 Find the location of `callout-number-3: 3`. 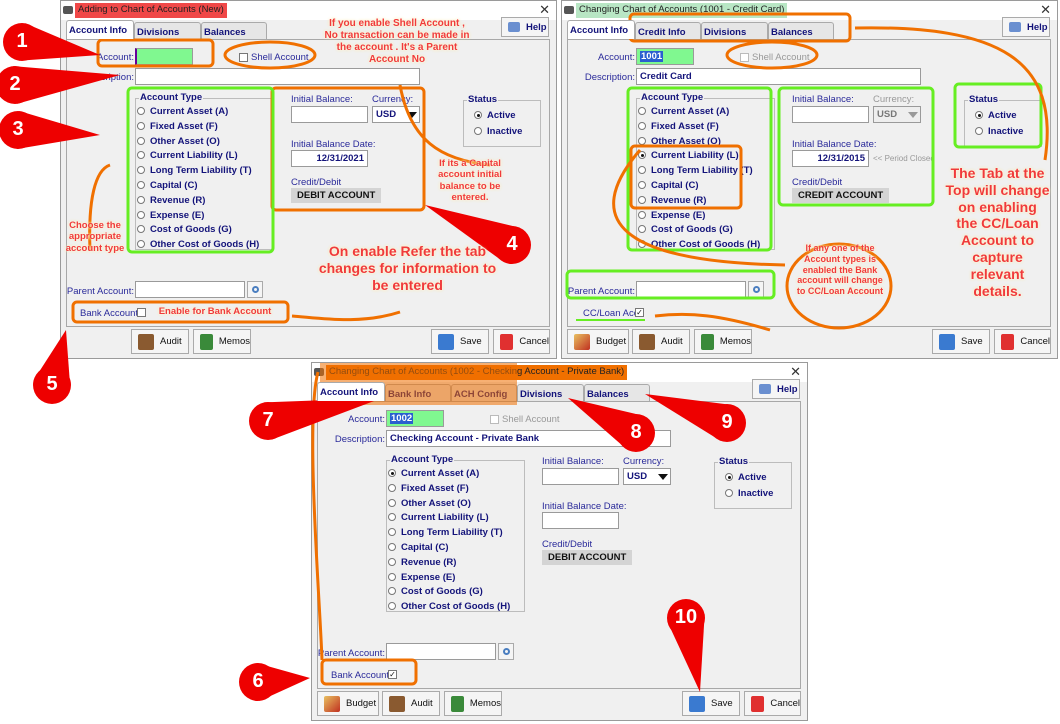

callout-number-3: 3 is located at coordinates (18, 129).